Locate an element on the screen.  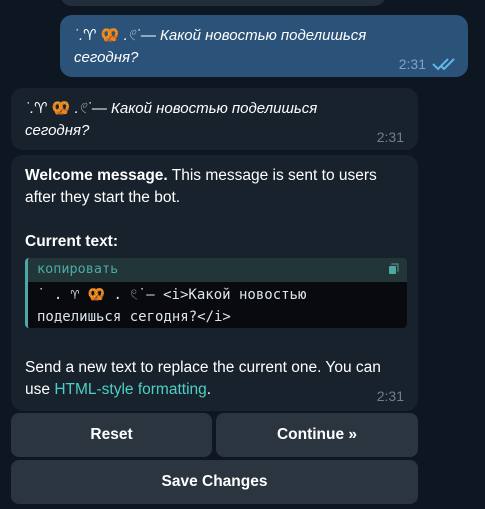
current-text-label: Current text: is located at coordinates (72, 241).